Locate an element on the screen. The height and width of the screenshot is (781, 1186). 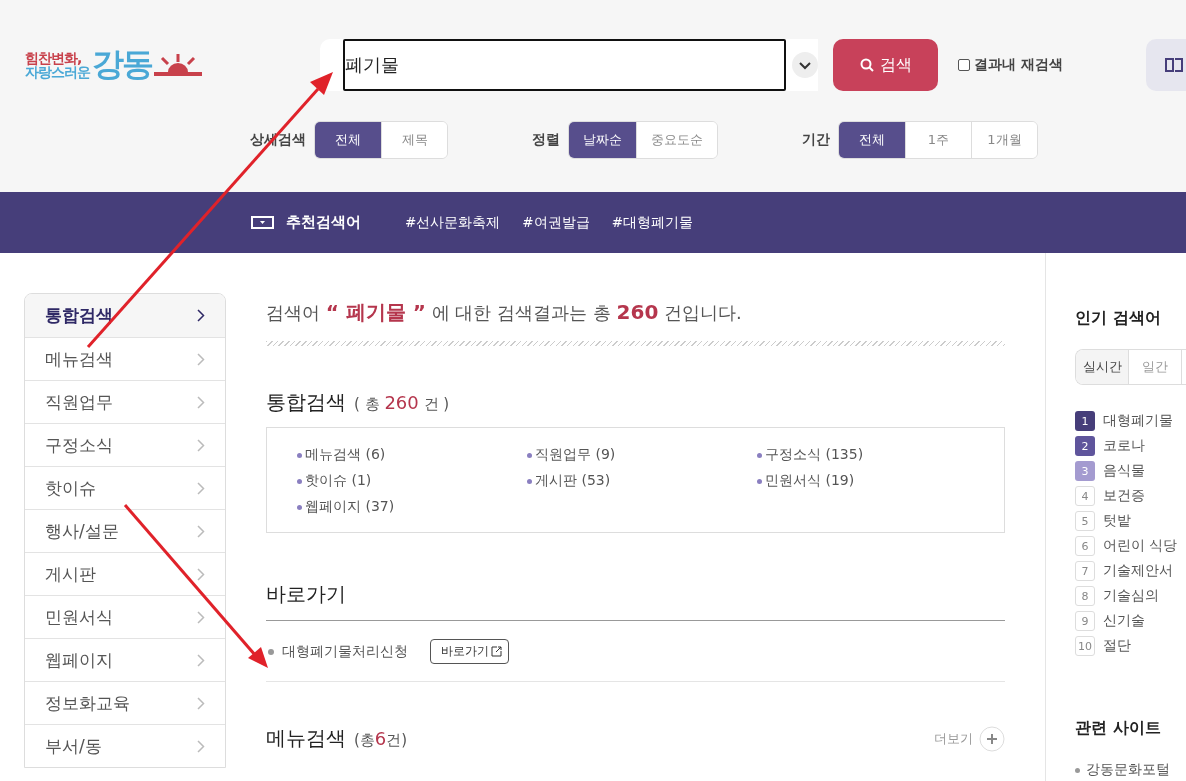
shortcut-label: 대형폐기물처리신청 is located at coordinates (345, 651).